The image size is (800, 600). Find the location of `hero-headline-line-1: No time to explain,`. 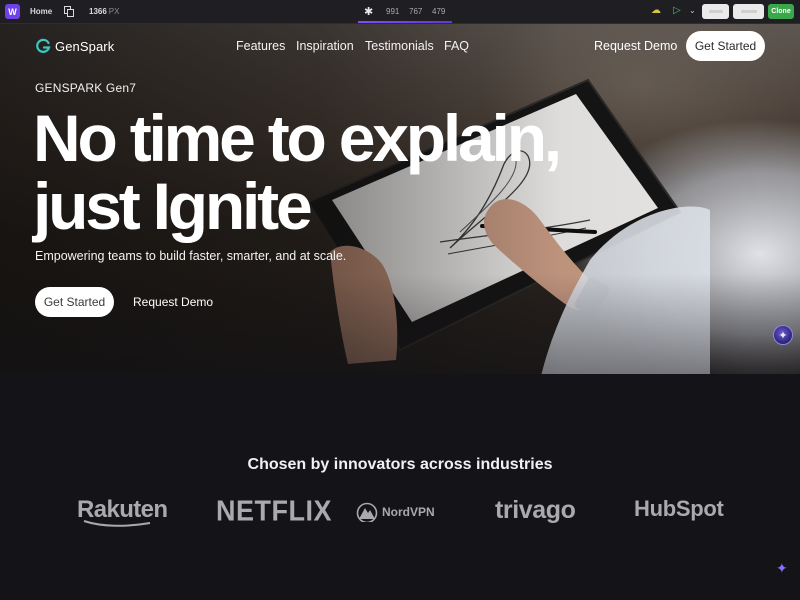

hero-headline-line-1: No time to explain, is located at coordinates (297, 138).